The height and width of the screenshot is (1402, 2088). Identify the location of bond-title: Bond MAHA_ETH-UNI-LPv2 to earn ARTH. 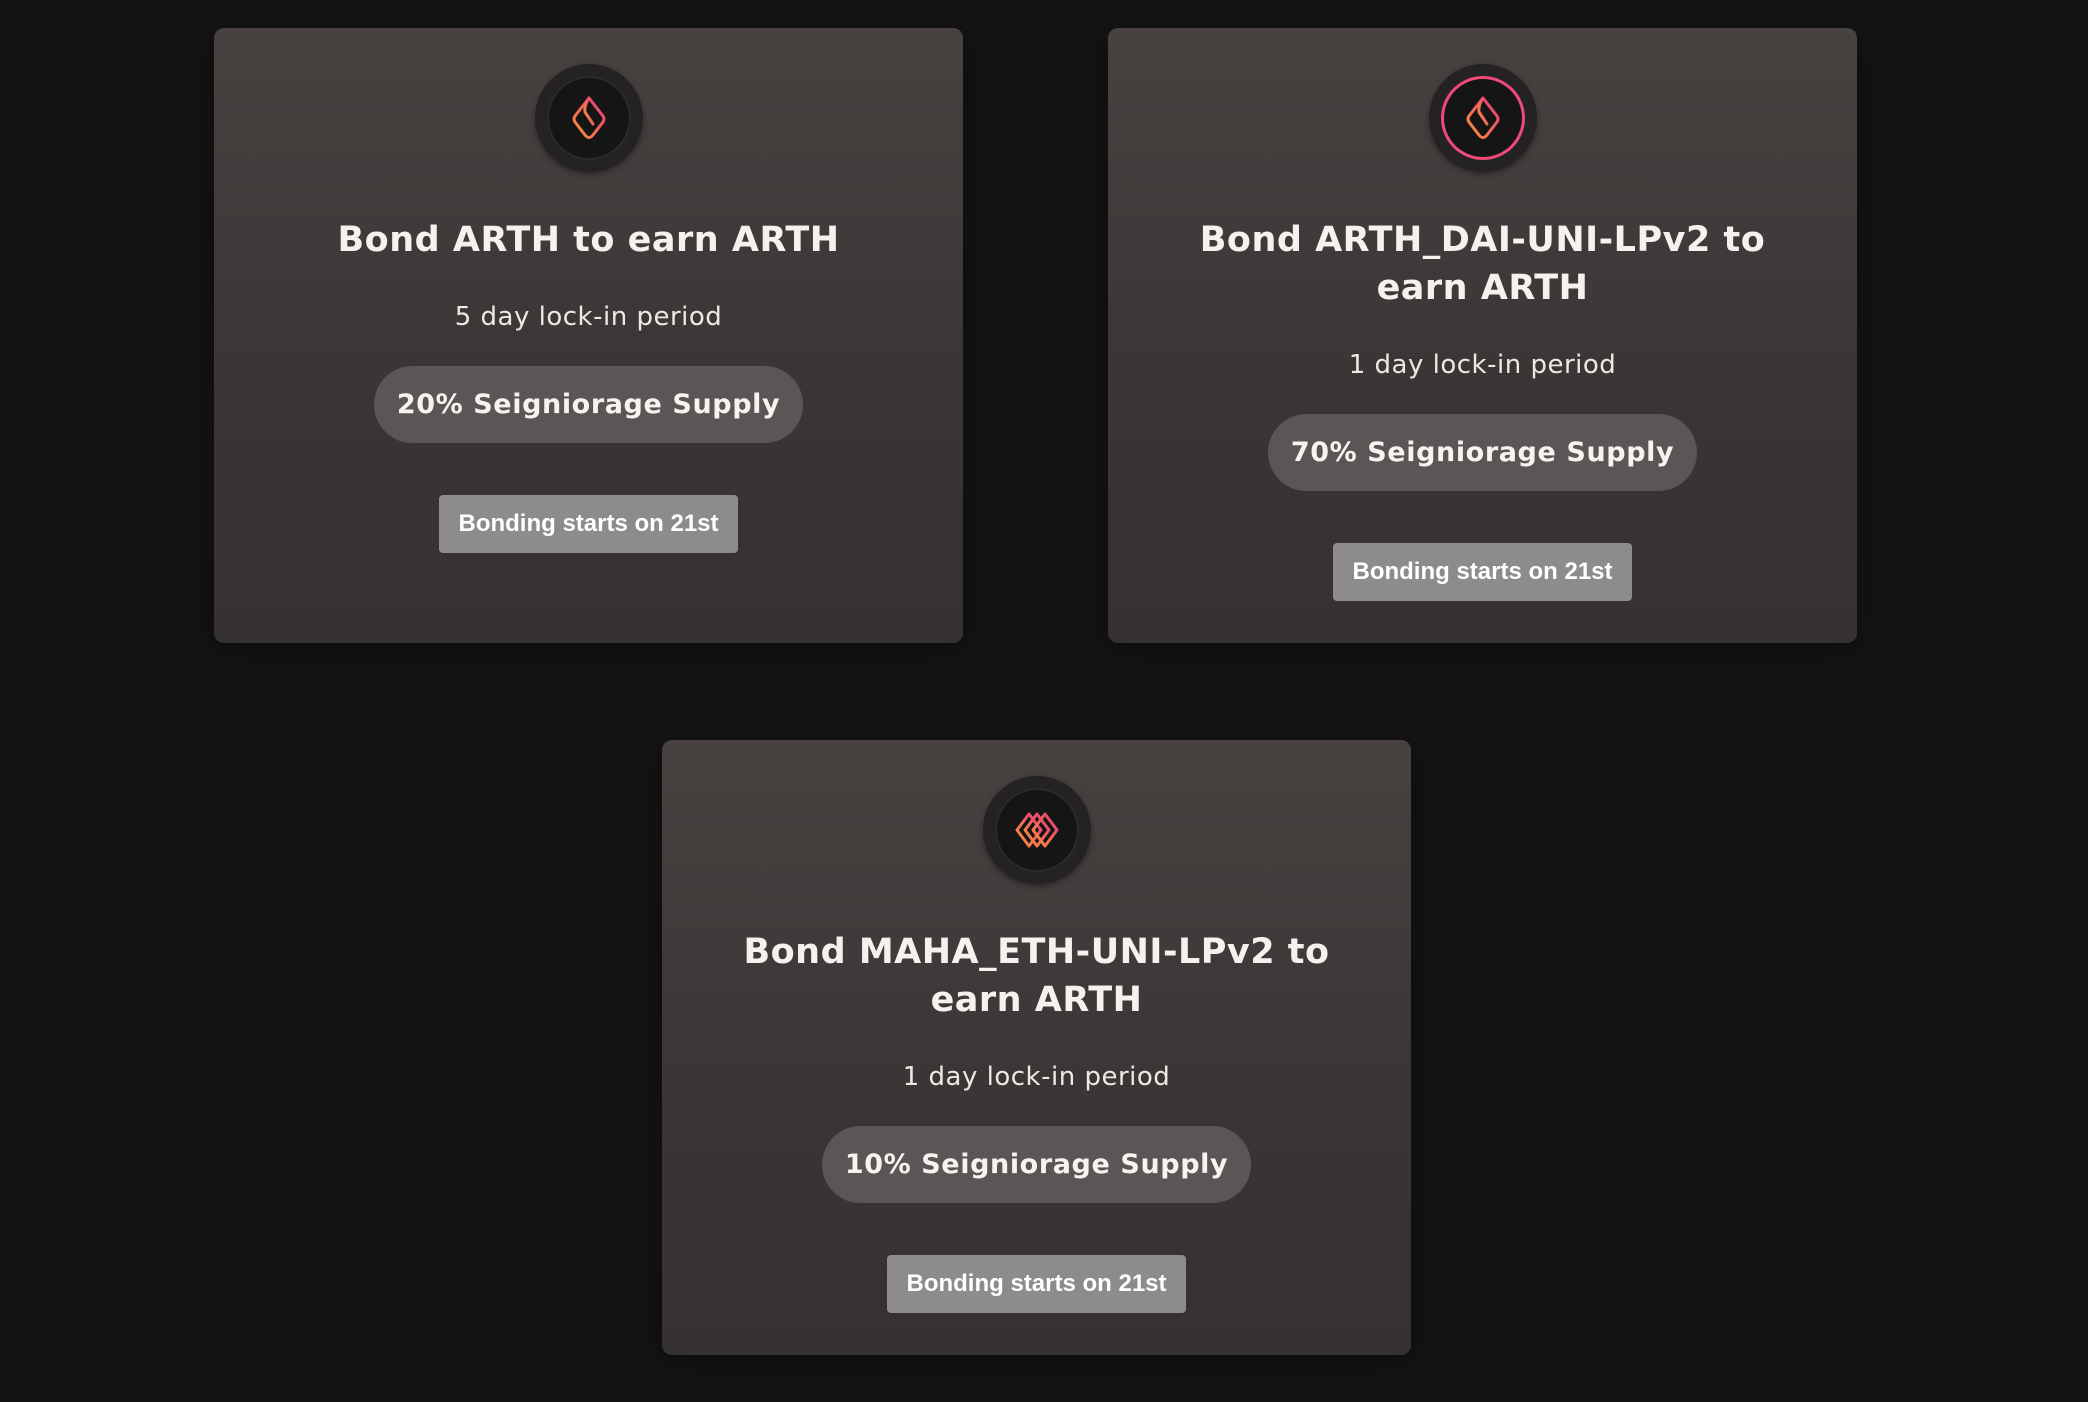
(1036, 976).